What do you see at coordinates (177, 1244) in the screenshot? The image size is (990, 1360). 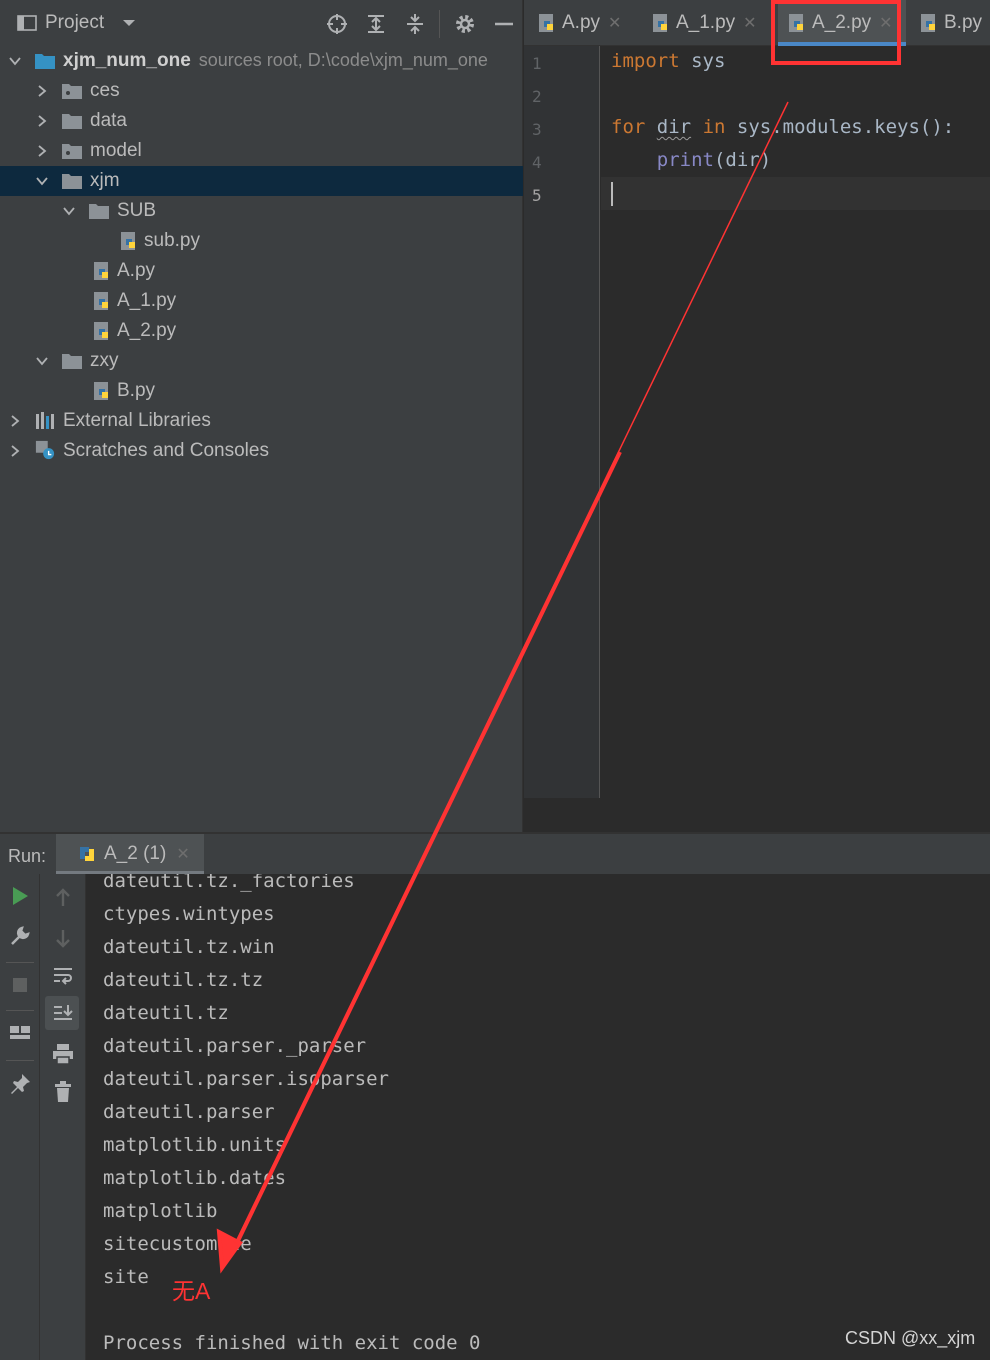 I see `console-line: sitecustomize` at bounding box center [177, 1244].